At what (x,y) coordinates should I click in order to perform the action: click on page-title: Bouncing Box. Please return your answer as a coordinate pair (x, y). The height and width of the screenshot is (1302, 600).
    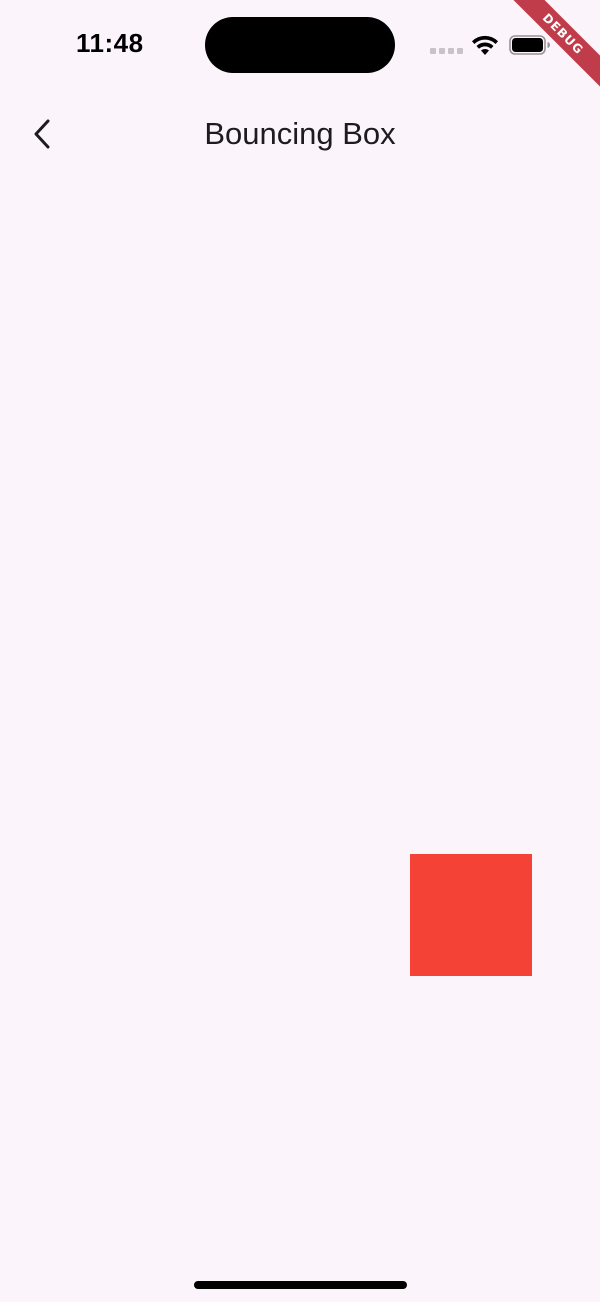
    Looking at the image, I should click on (300, 133).